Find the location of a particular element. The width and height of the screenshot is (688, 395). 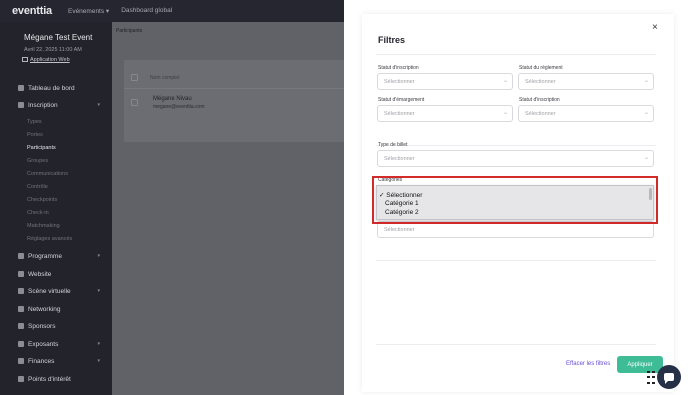

sidebar-item-networking: Networking is located at coordinates (59, 309).